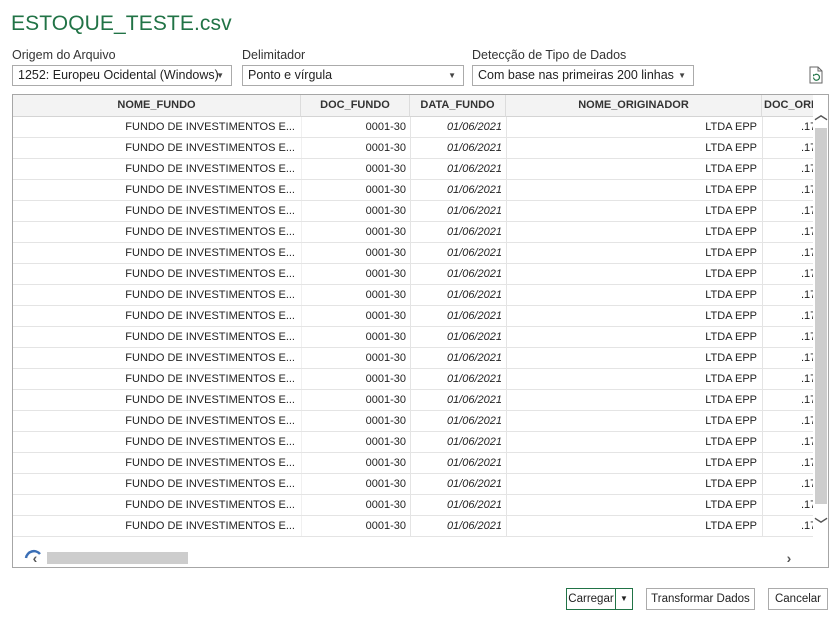 This screenshot has width=840, height=624. Describe the element at coordinates (355, 106) in the screenshot. I see `column-header-doc-fundo: DOC_FUNDO` at that location.